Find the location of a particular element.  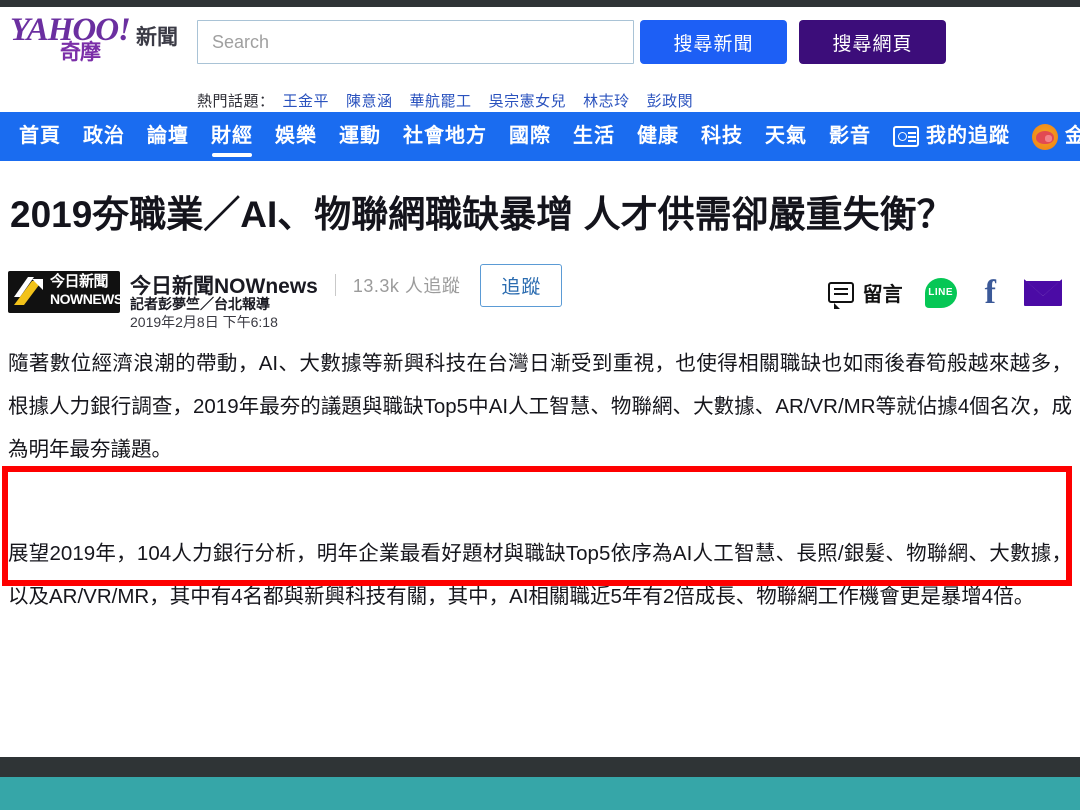

yahoo-news-logo: YAHOO! 奇摩 新聞 is located at coordinates (98, 45).